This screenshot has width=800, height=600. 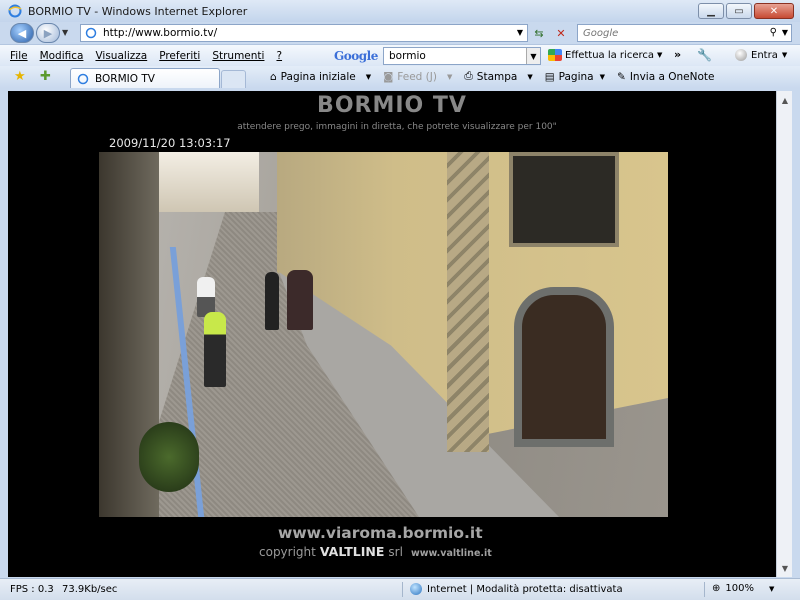 What do you see at coordinates (784, 55) in the screenshot?
I see `signin-dropdown-icon: ▼` at bounding box center [784, 55].